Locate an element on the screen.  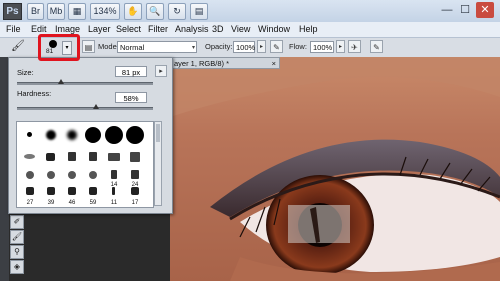
size-label: Size: is located at coordinates (25, 72).